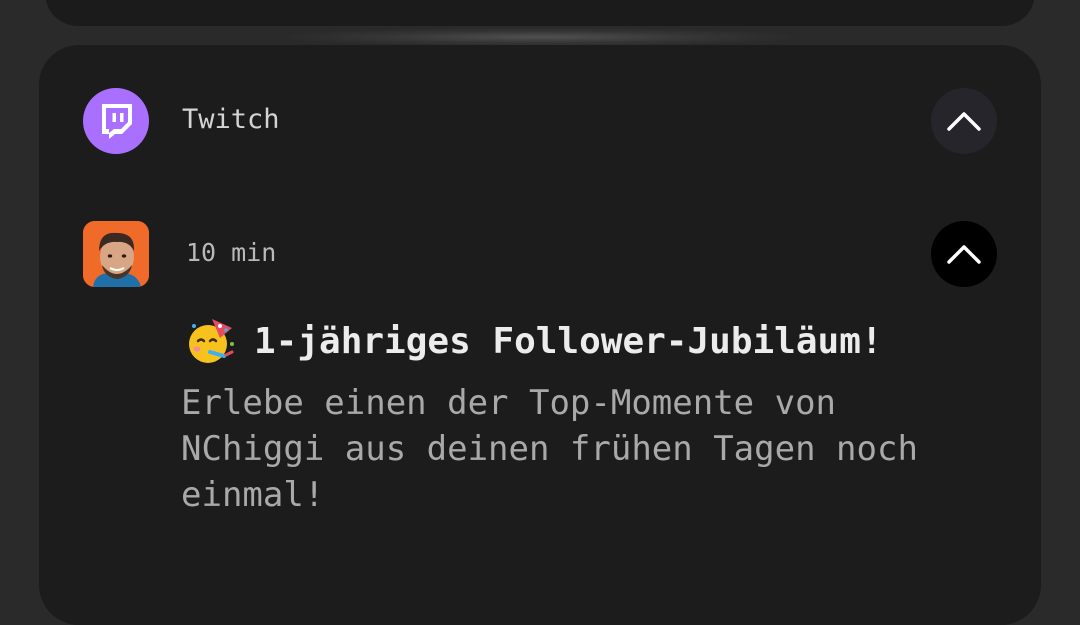 The width and height of the screenshot is (1080, 625). I want to click on twitch-logo-icon, so click(116, 121).